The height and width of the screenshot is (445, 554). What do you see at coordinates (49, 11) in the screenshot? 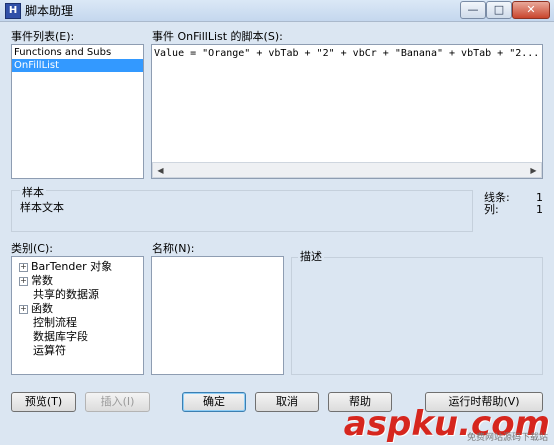
I see `window-title: 脚本助理` at bounding box center [49, 11].